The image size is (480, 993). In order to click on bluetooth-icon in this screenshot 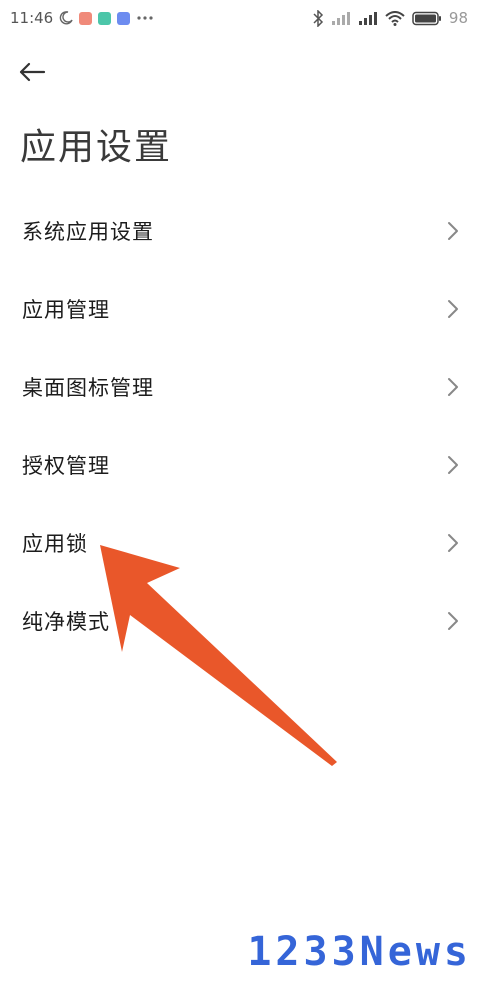, I will do `click(318, 18)`.